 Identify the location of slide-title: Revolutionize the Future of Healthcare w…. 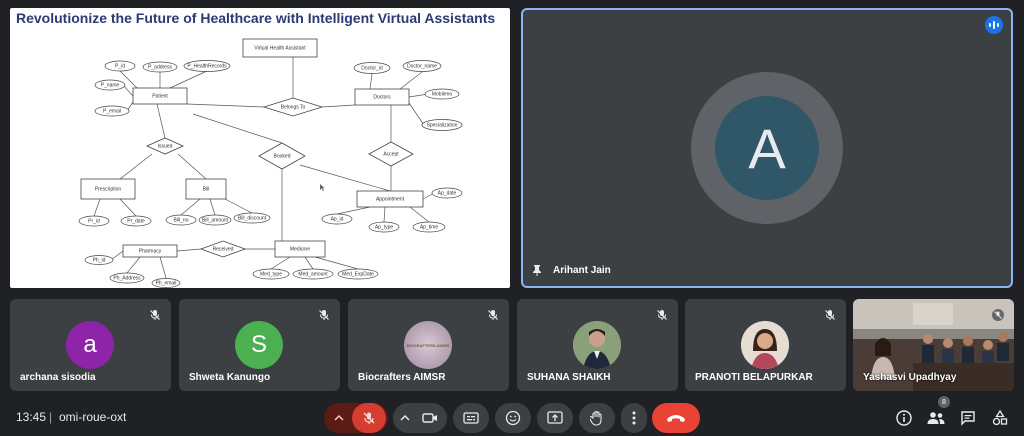
(256, 18).